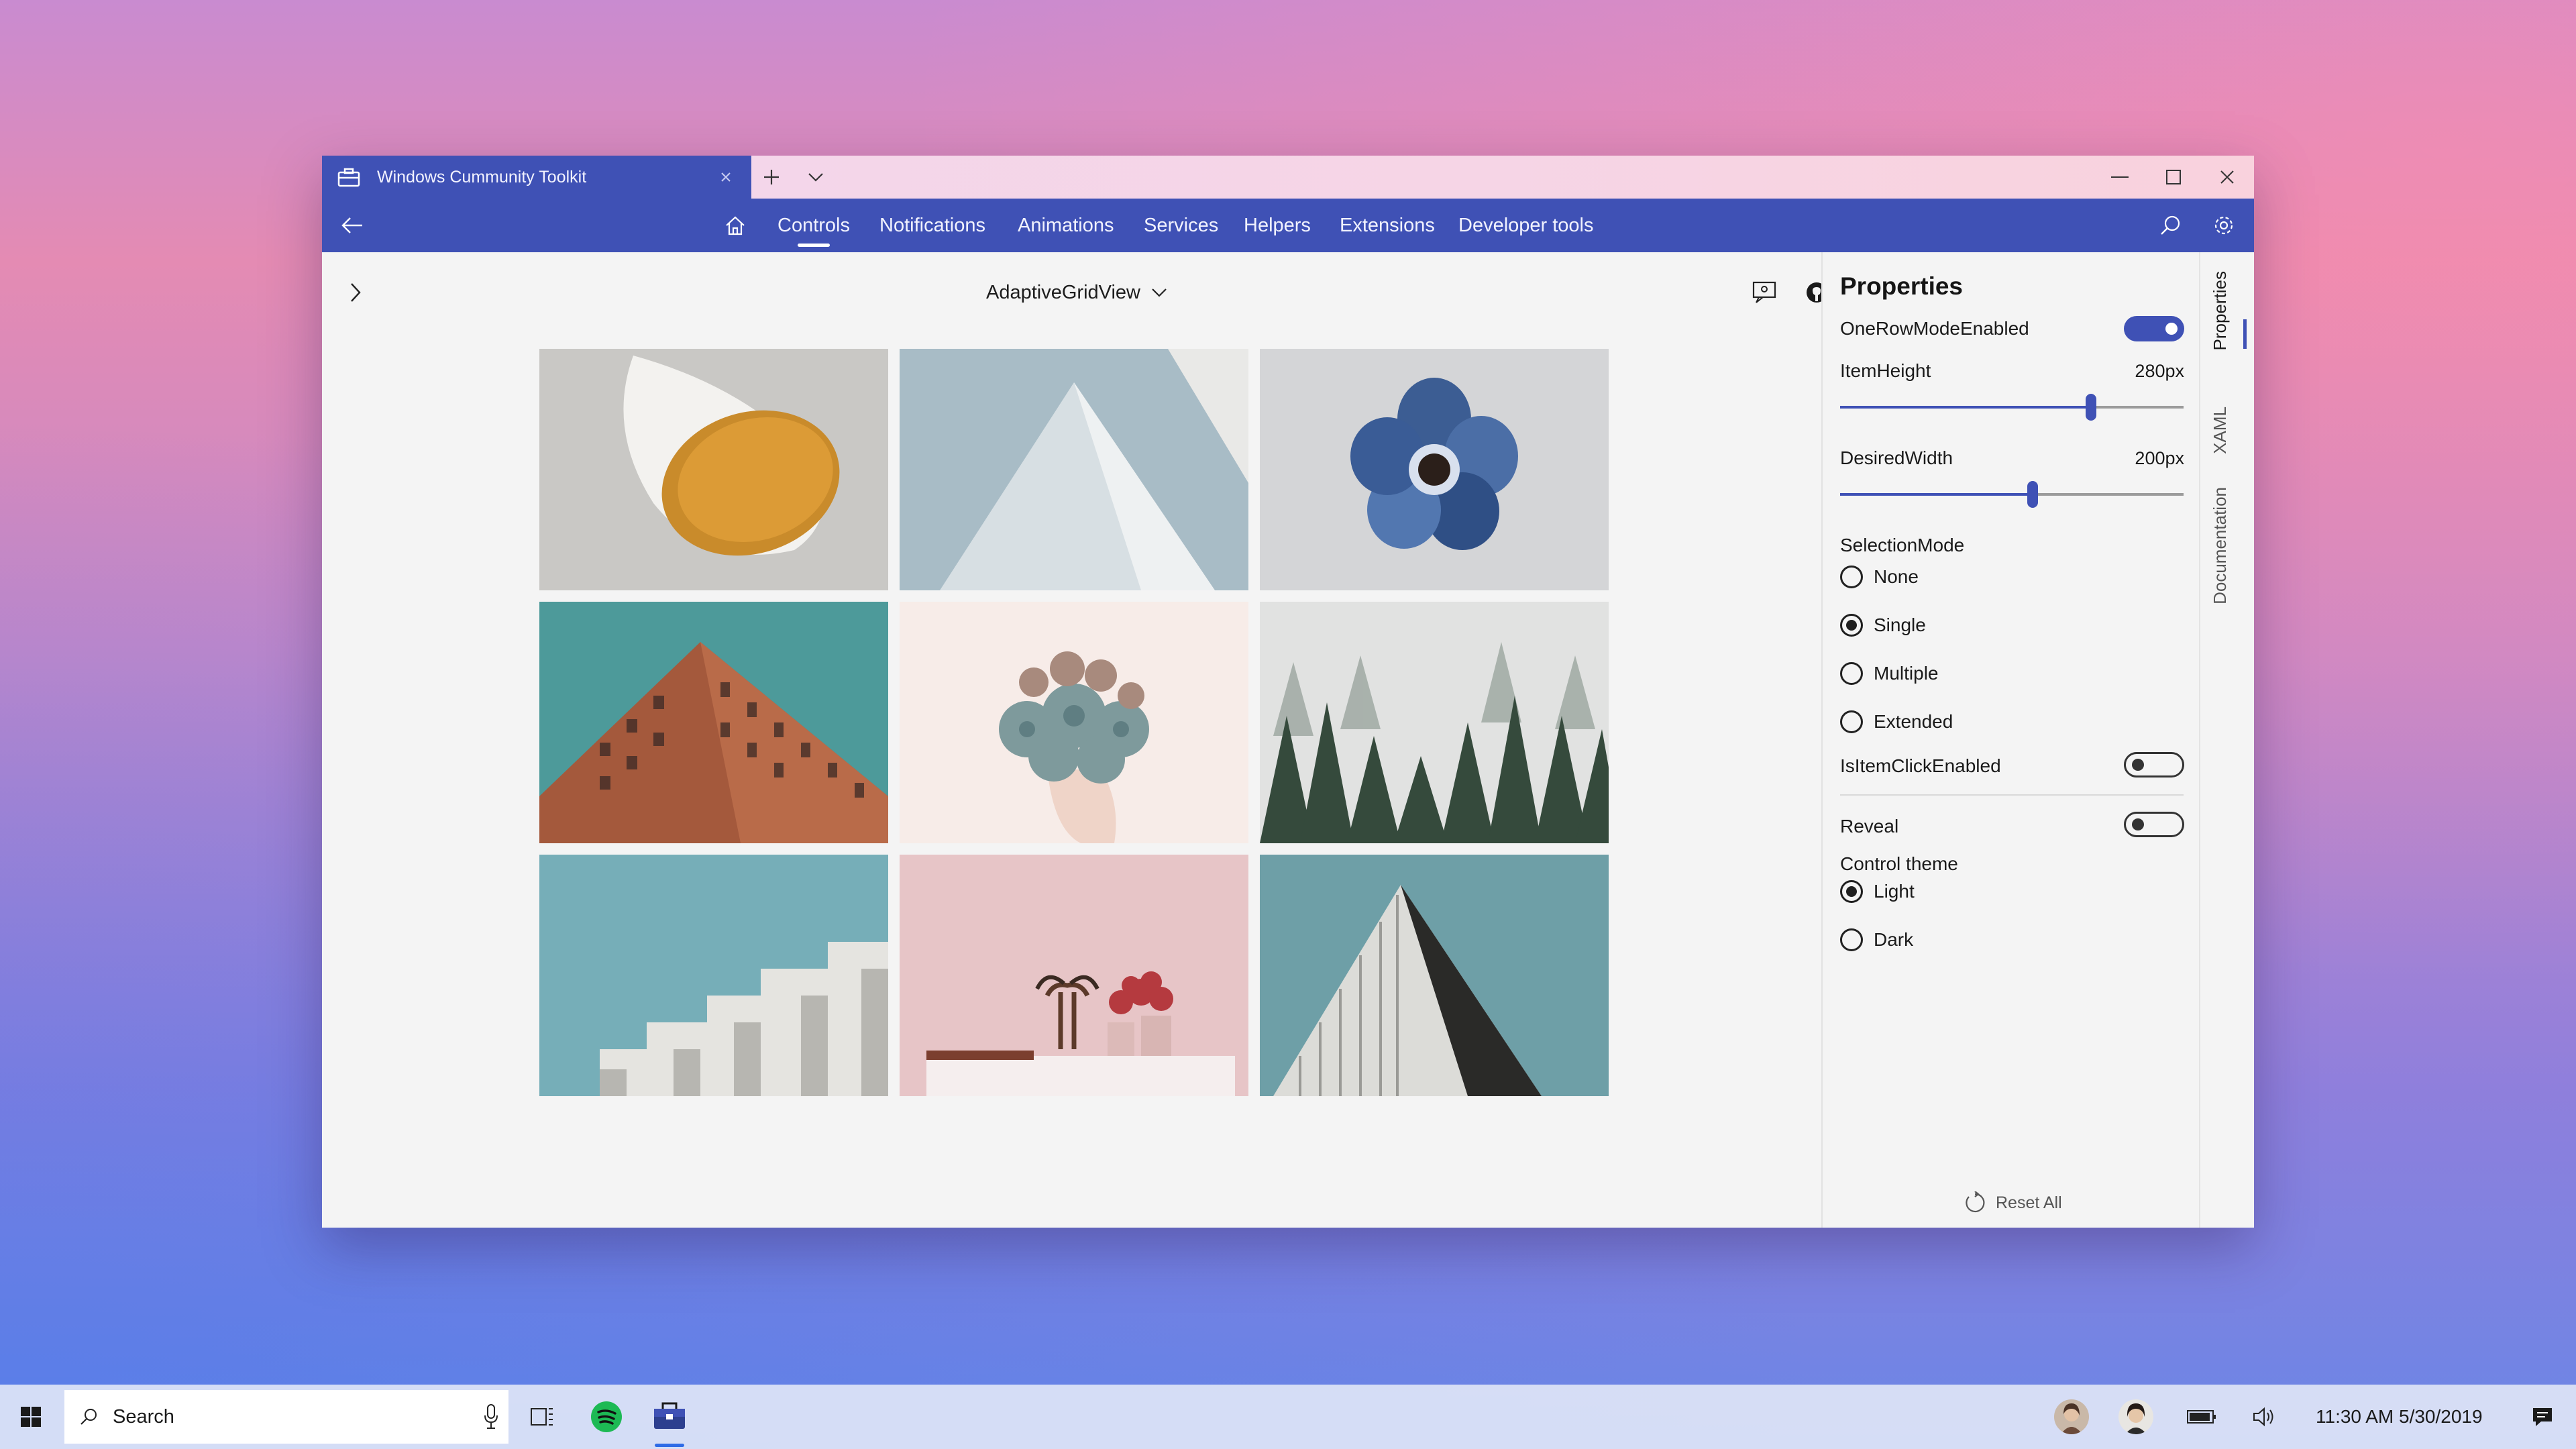 The width and height of the screenshot is (2576, 1449). I want to click on reset-all-button: Reset All, so click(2013, 1202).